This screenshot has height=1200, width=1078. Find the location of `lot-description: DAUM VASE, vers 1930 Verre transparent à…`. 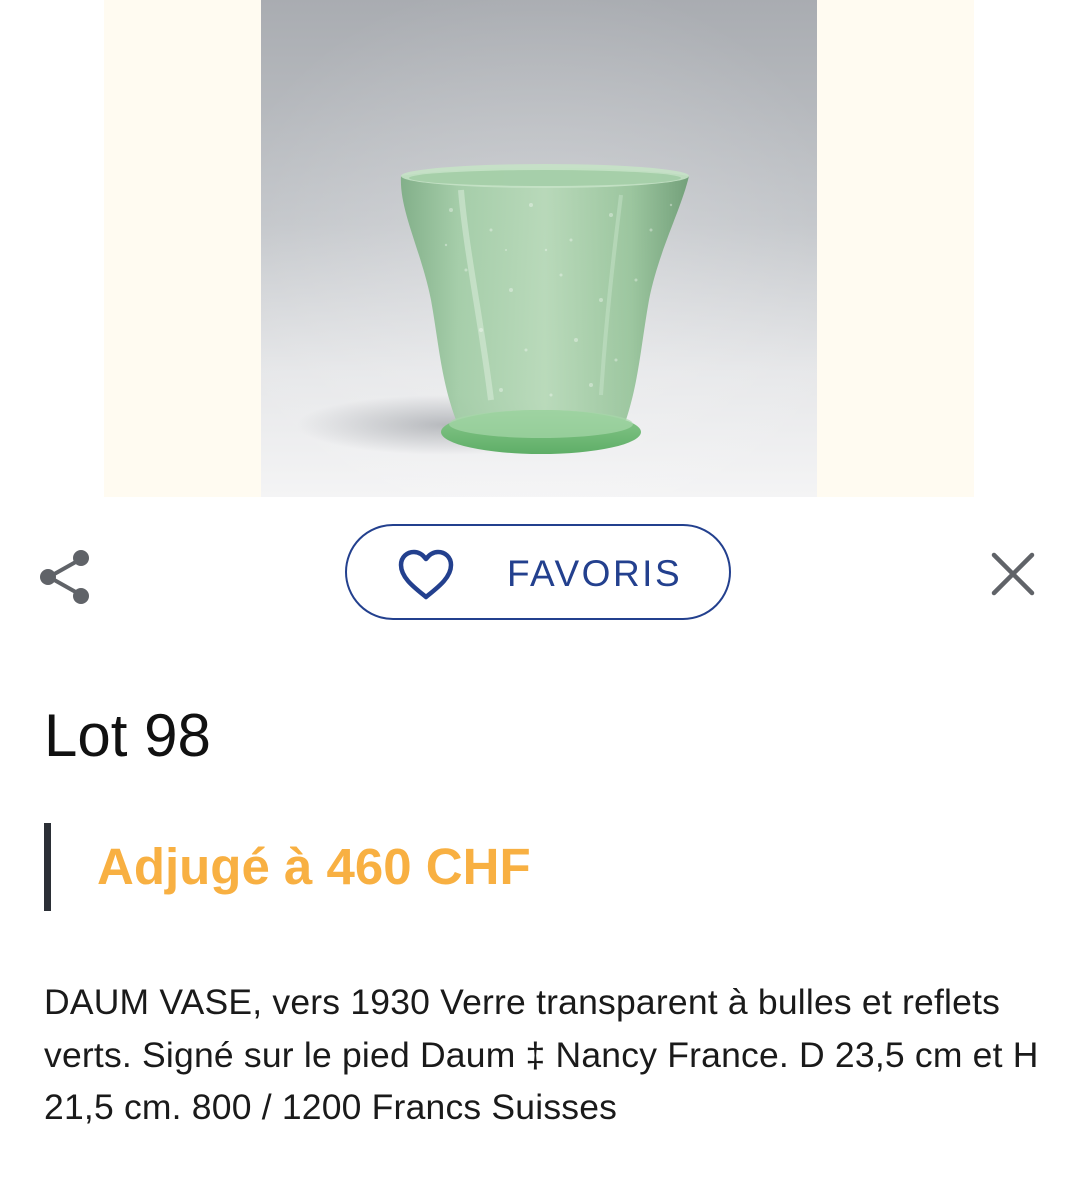

lot-description: DAUM VASE, vers 1930 Verre transparent à… is located at coordinates (541, 1054).